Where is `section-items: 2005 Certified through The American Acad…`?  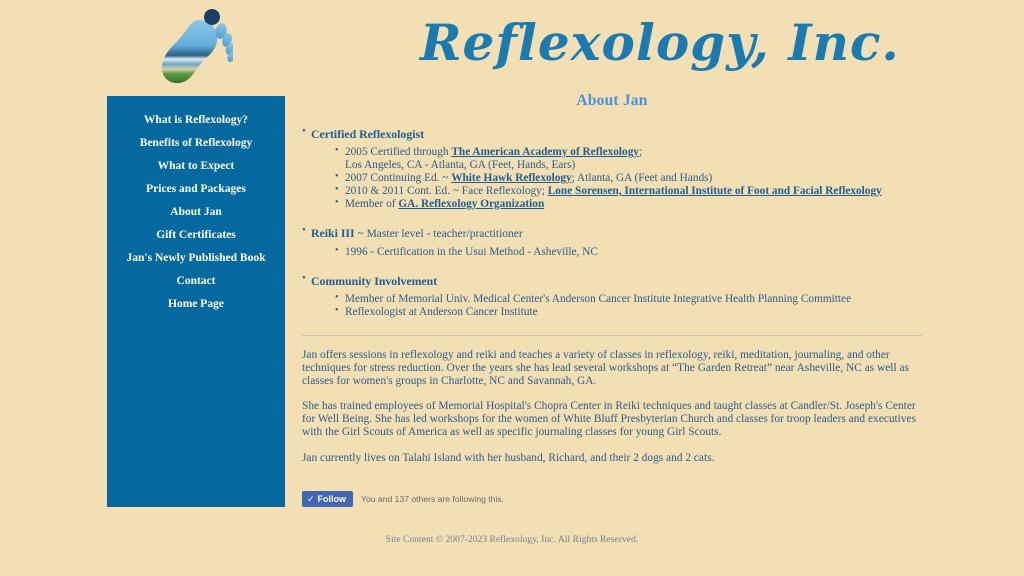 section-items: 2005 Certified through The American Acad… is located at coordinates (616, 178).